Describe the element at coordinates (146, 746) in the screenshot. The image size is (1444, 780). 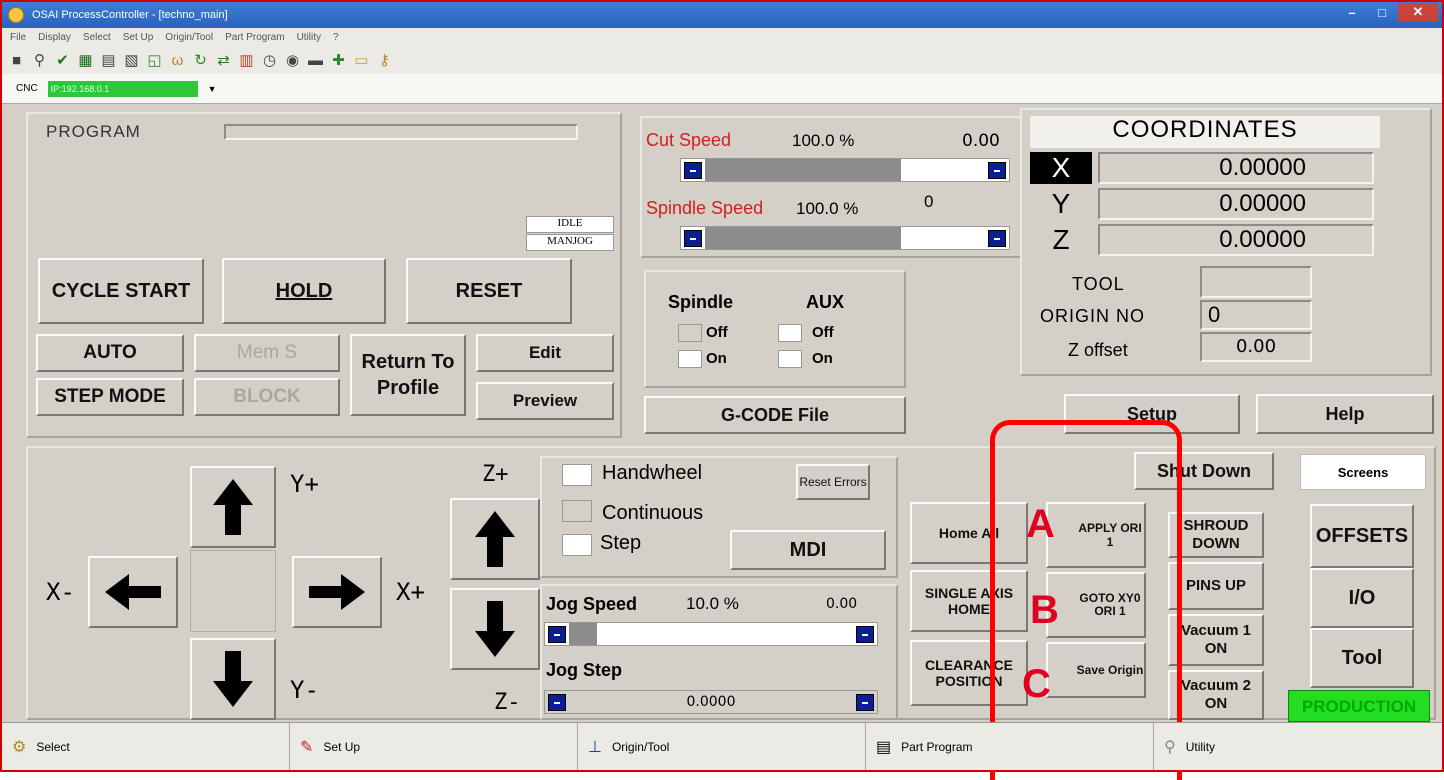
I see `status-select: ⚙ Select` at that location.